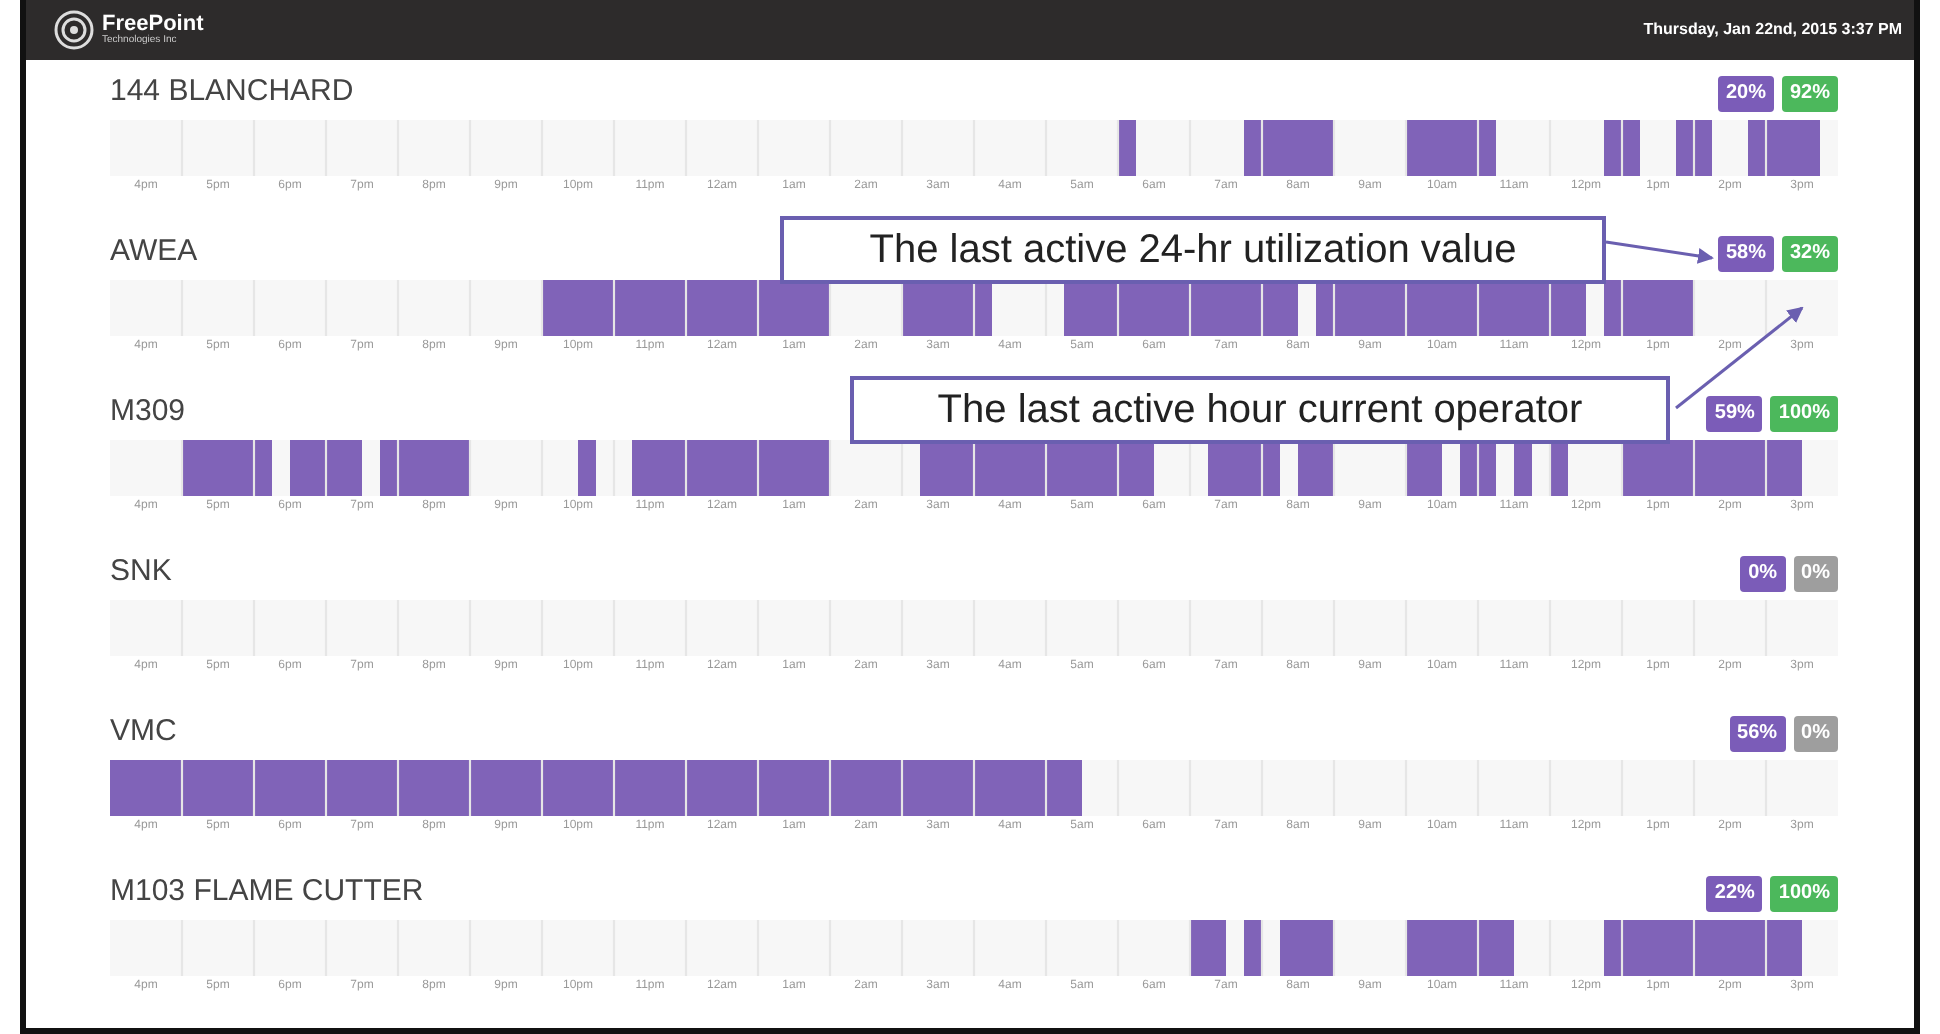  Describe the element at coordinates (1757, 734) in the screenshot. I see `percent-badge: 56%` at that location.